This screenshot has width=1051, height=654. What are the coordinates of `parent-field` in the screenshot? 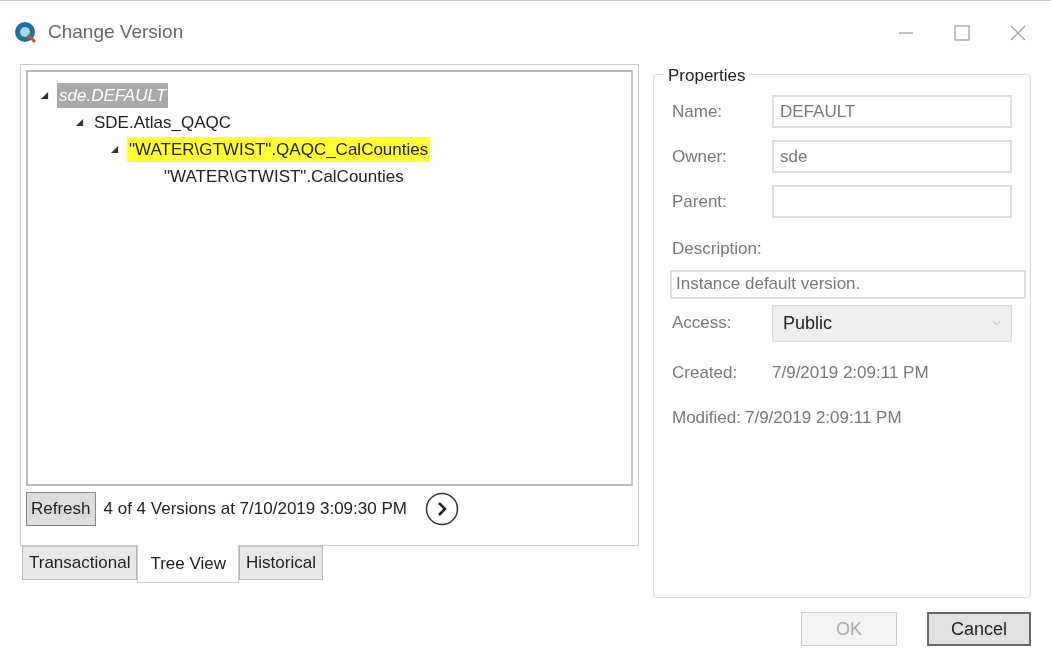 It's located at (892, 201).